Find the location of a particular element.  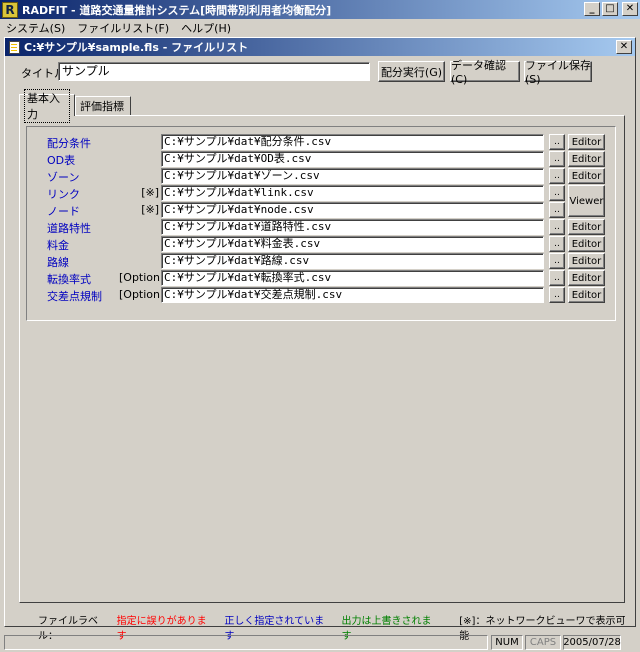

file-path-input: C:¥サンプル¥dat¥転換率式.csv is located at coordinates (352, 278).